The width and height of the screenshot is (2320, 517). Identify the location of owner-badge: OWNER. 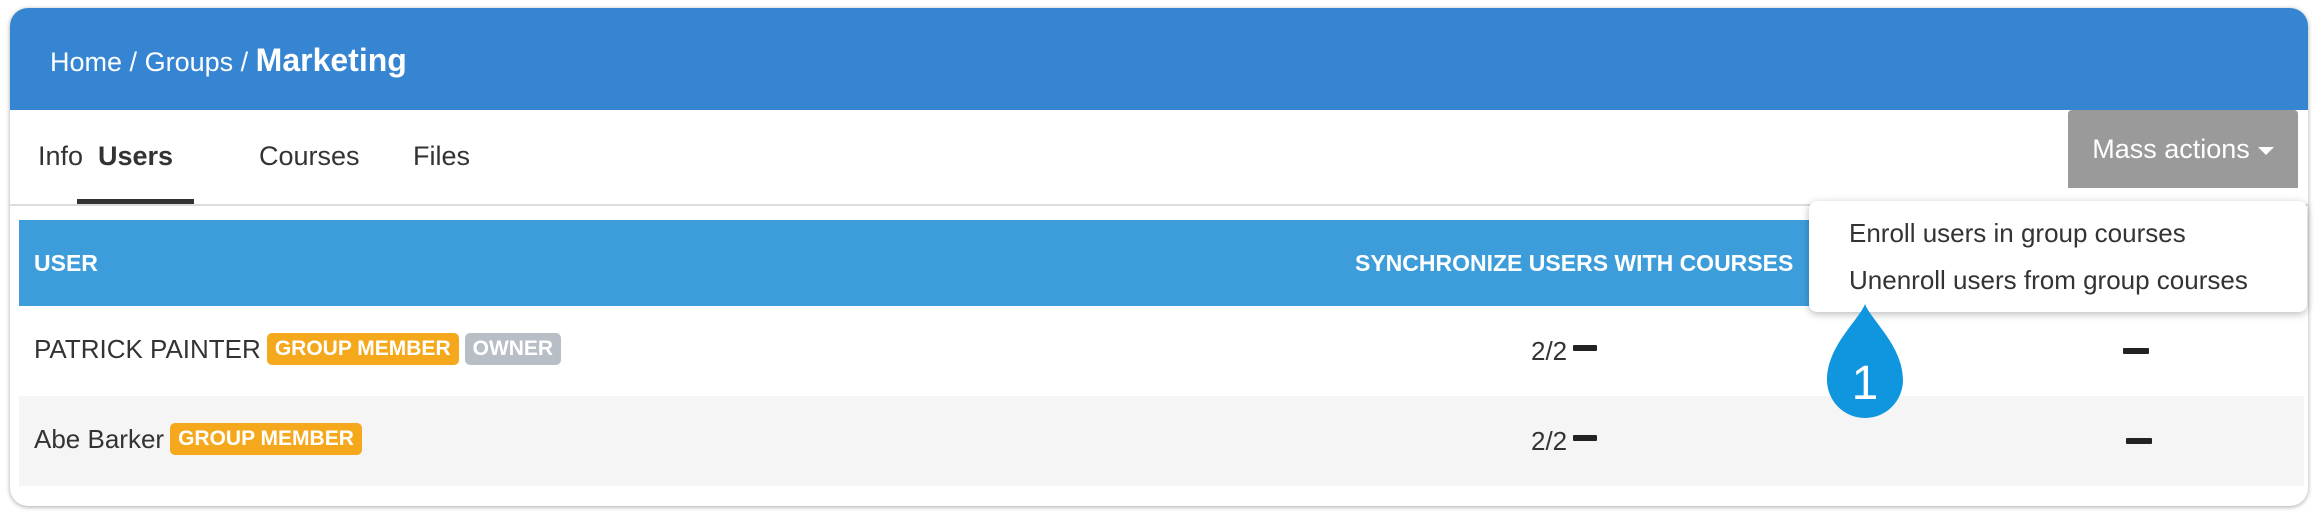
(513, 349).